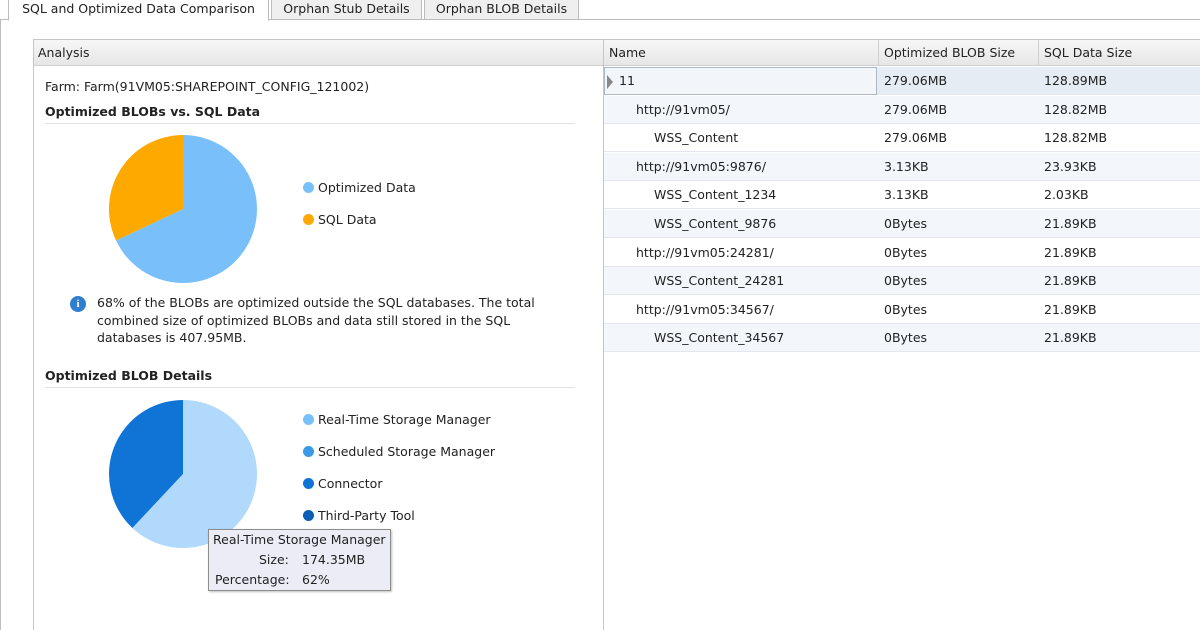 This screenshot has width=1200, height=630. What do you see at coordinates (1066, 195) in the screenshot?
I see `cell-sql-data-size: 2.03KB` at bounding box center [1066, 195].